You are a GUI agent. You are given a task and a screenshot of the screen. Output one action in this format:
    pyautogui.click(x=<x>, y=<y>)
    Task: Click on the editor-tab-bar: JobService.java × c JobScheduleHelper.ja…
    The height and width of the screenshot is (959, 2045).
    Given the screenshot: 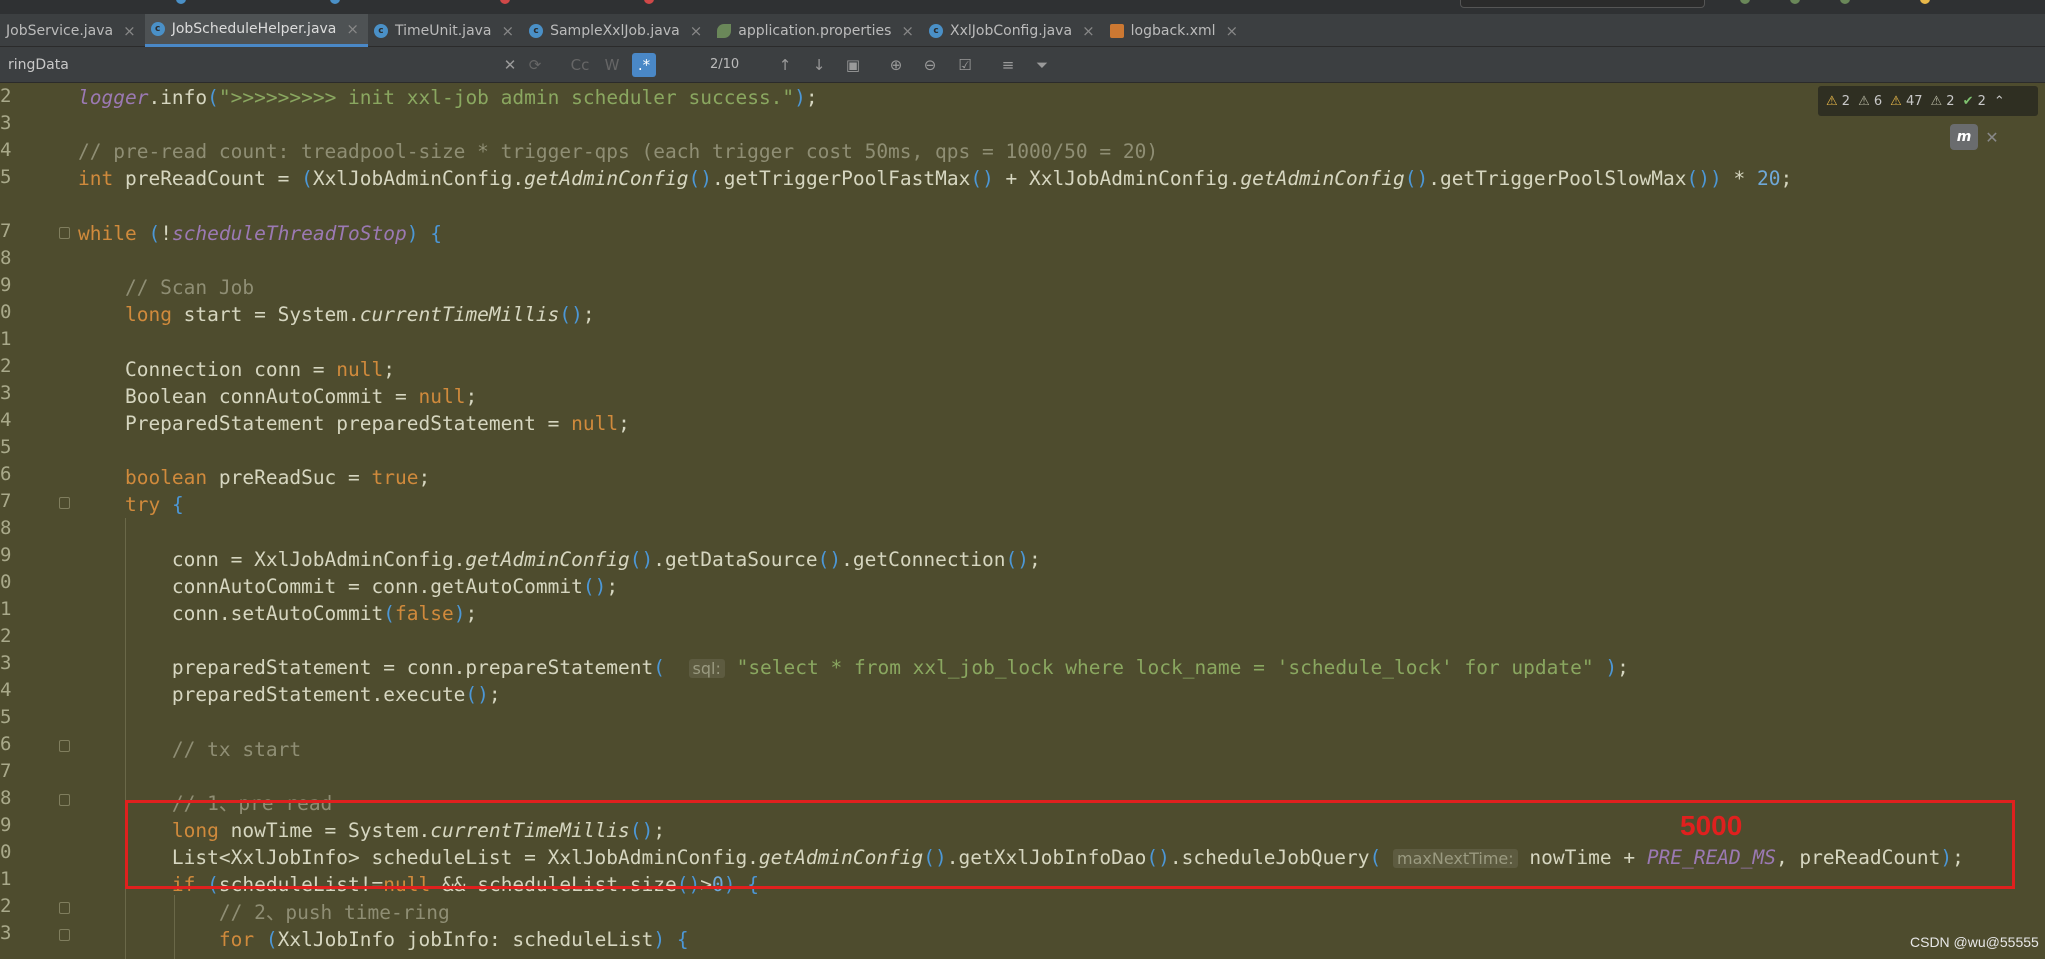 What is the action you would take?
    pyautogui.click(x=1022, y=30)
    